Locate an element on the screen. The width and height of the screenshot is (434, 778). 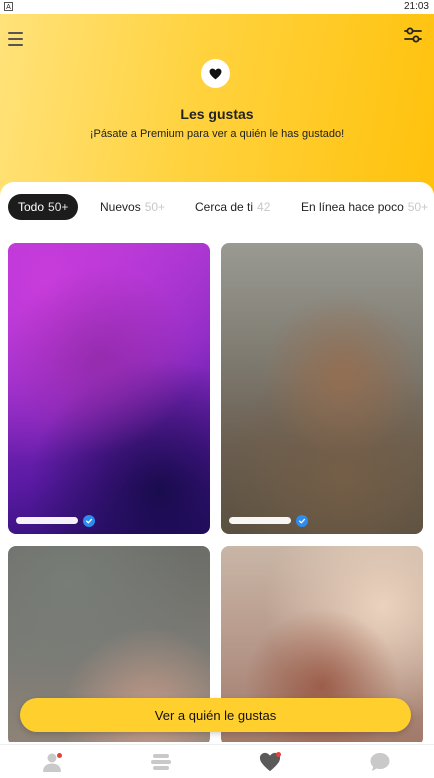
tab-cerca-de-ti: Cerca de ti 42 is located at coordinates (232, 207).